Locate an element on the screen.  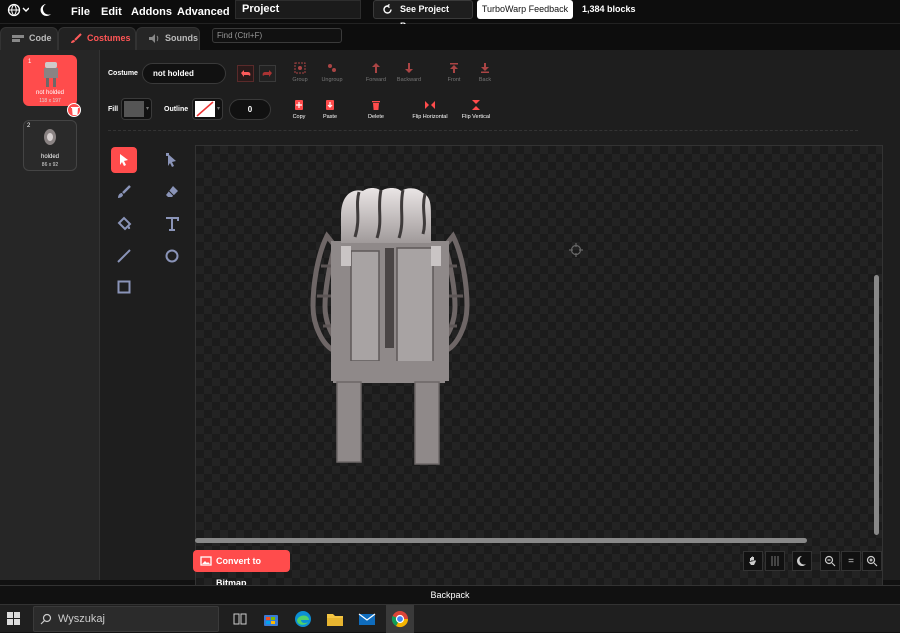
ungroup-icon is located at coordinates (332, 68).